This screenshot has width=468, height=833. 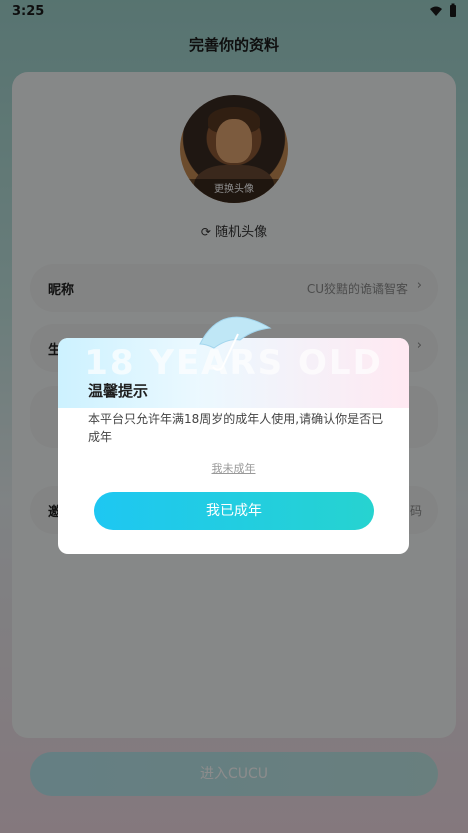 What do you see at coordinates (234, 511) in the screenshot?
I see `confirm-adult-button: 我已成年` at bounding box center [234, 511].